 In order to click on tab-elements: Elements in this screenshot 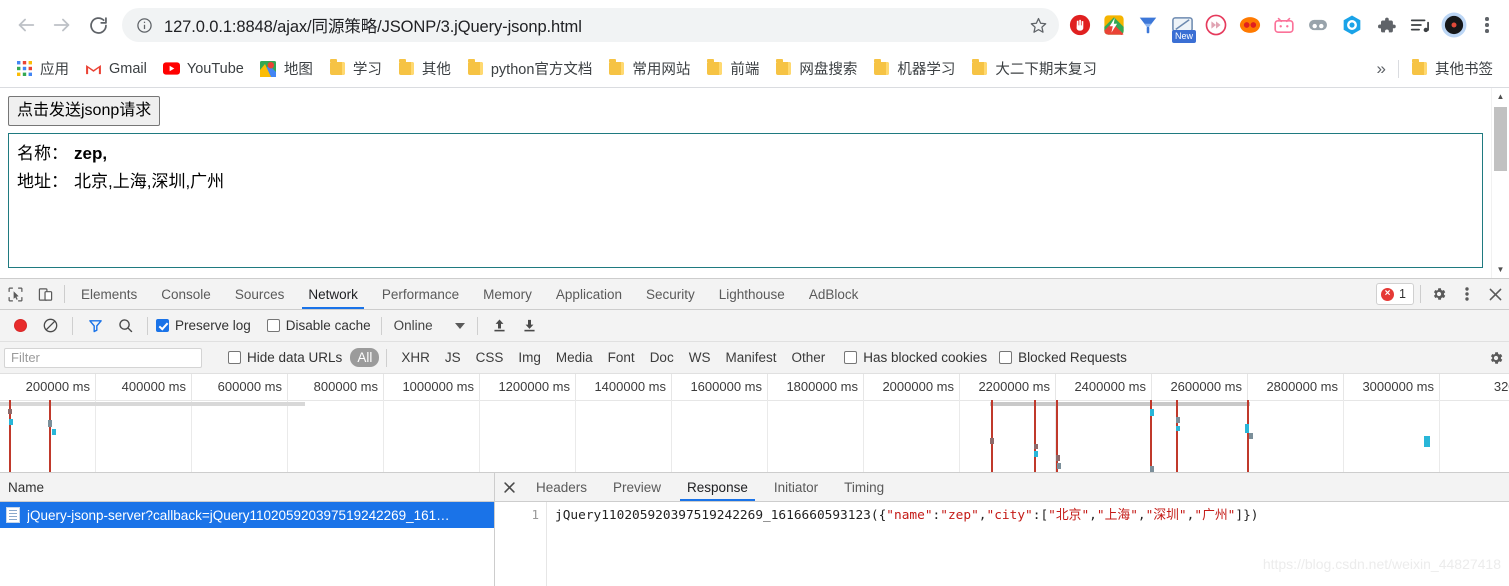, I will do `click(109, 294)`.